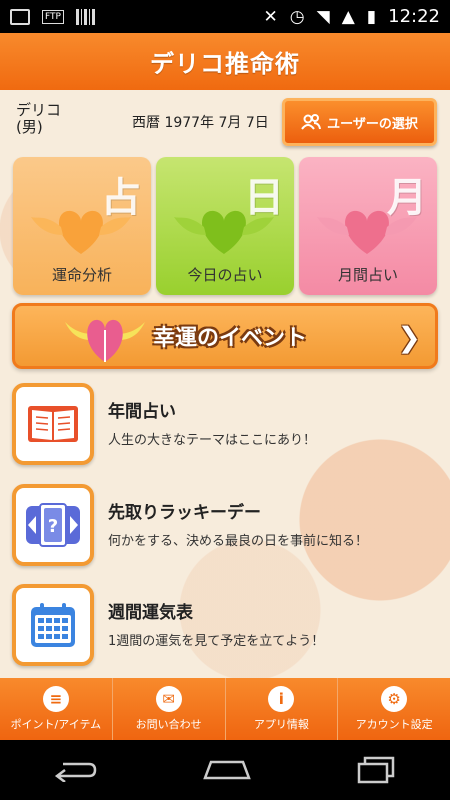 This screenshot has height=800, width=450. I want to click on status-bar: FTP ✕ ◷ ◥ ▲ ▮ 12:22, so click(225, 16).